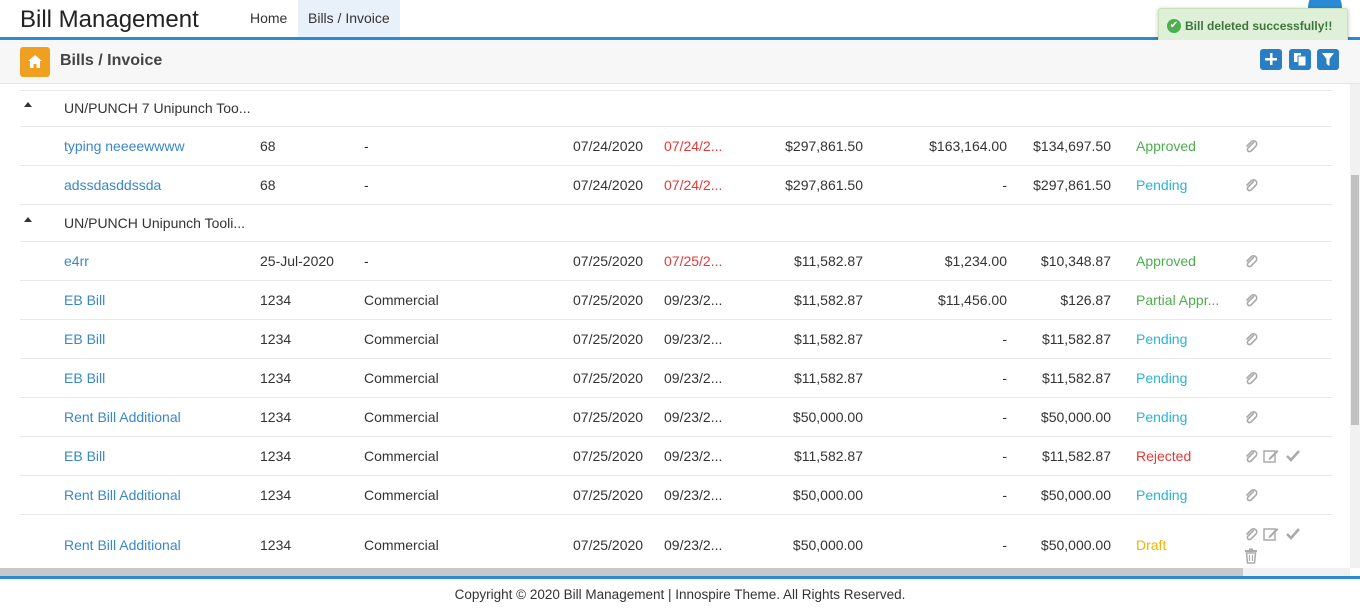 The width and height of the screenshot is (1360, 613). I want to click on bill-number: 68, so click(268, 185).